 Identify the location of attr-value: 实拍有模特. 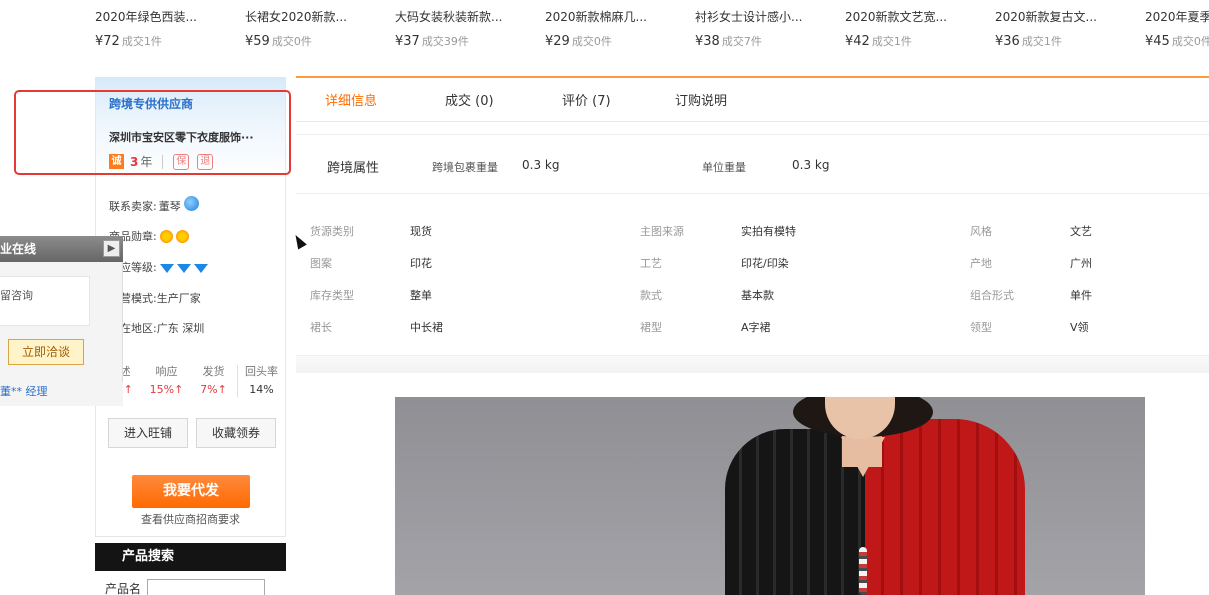
(768, 231).